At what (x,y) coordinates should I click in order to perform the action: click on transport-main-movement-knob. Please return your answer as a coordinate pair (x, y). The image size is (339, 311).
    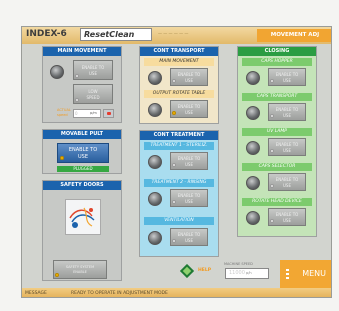
    Looking at the image, I should click on (155, 78).